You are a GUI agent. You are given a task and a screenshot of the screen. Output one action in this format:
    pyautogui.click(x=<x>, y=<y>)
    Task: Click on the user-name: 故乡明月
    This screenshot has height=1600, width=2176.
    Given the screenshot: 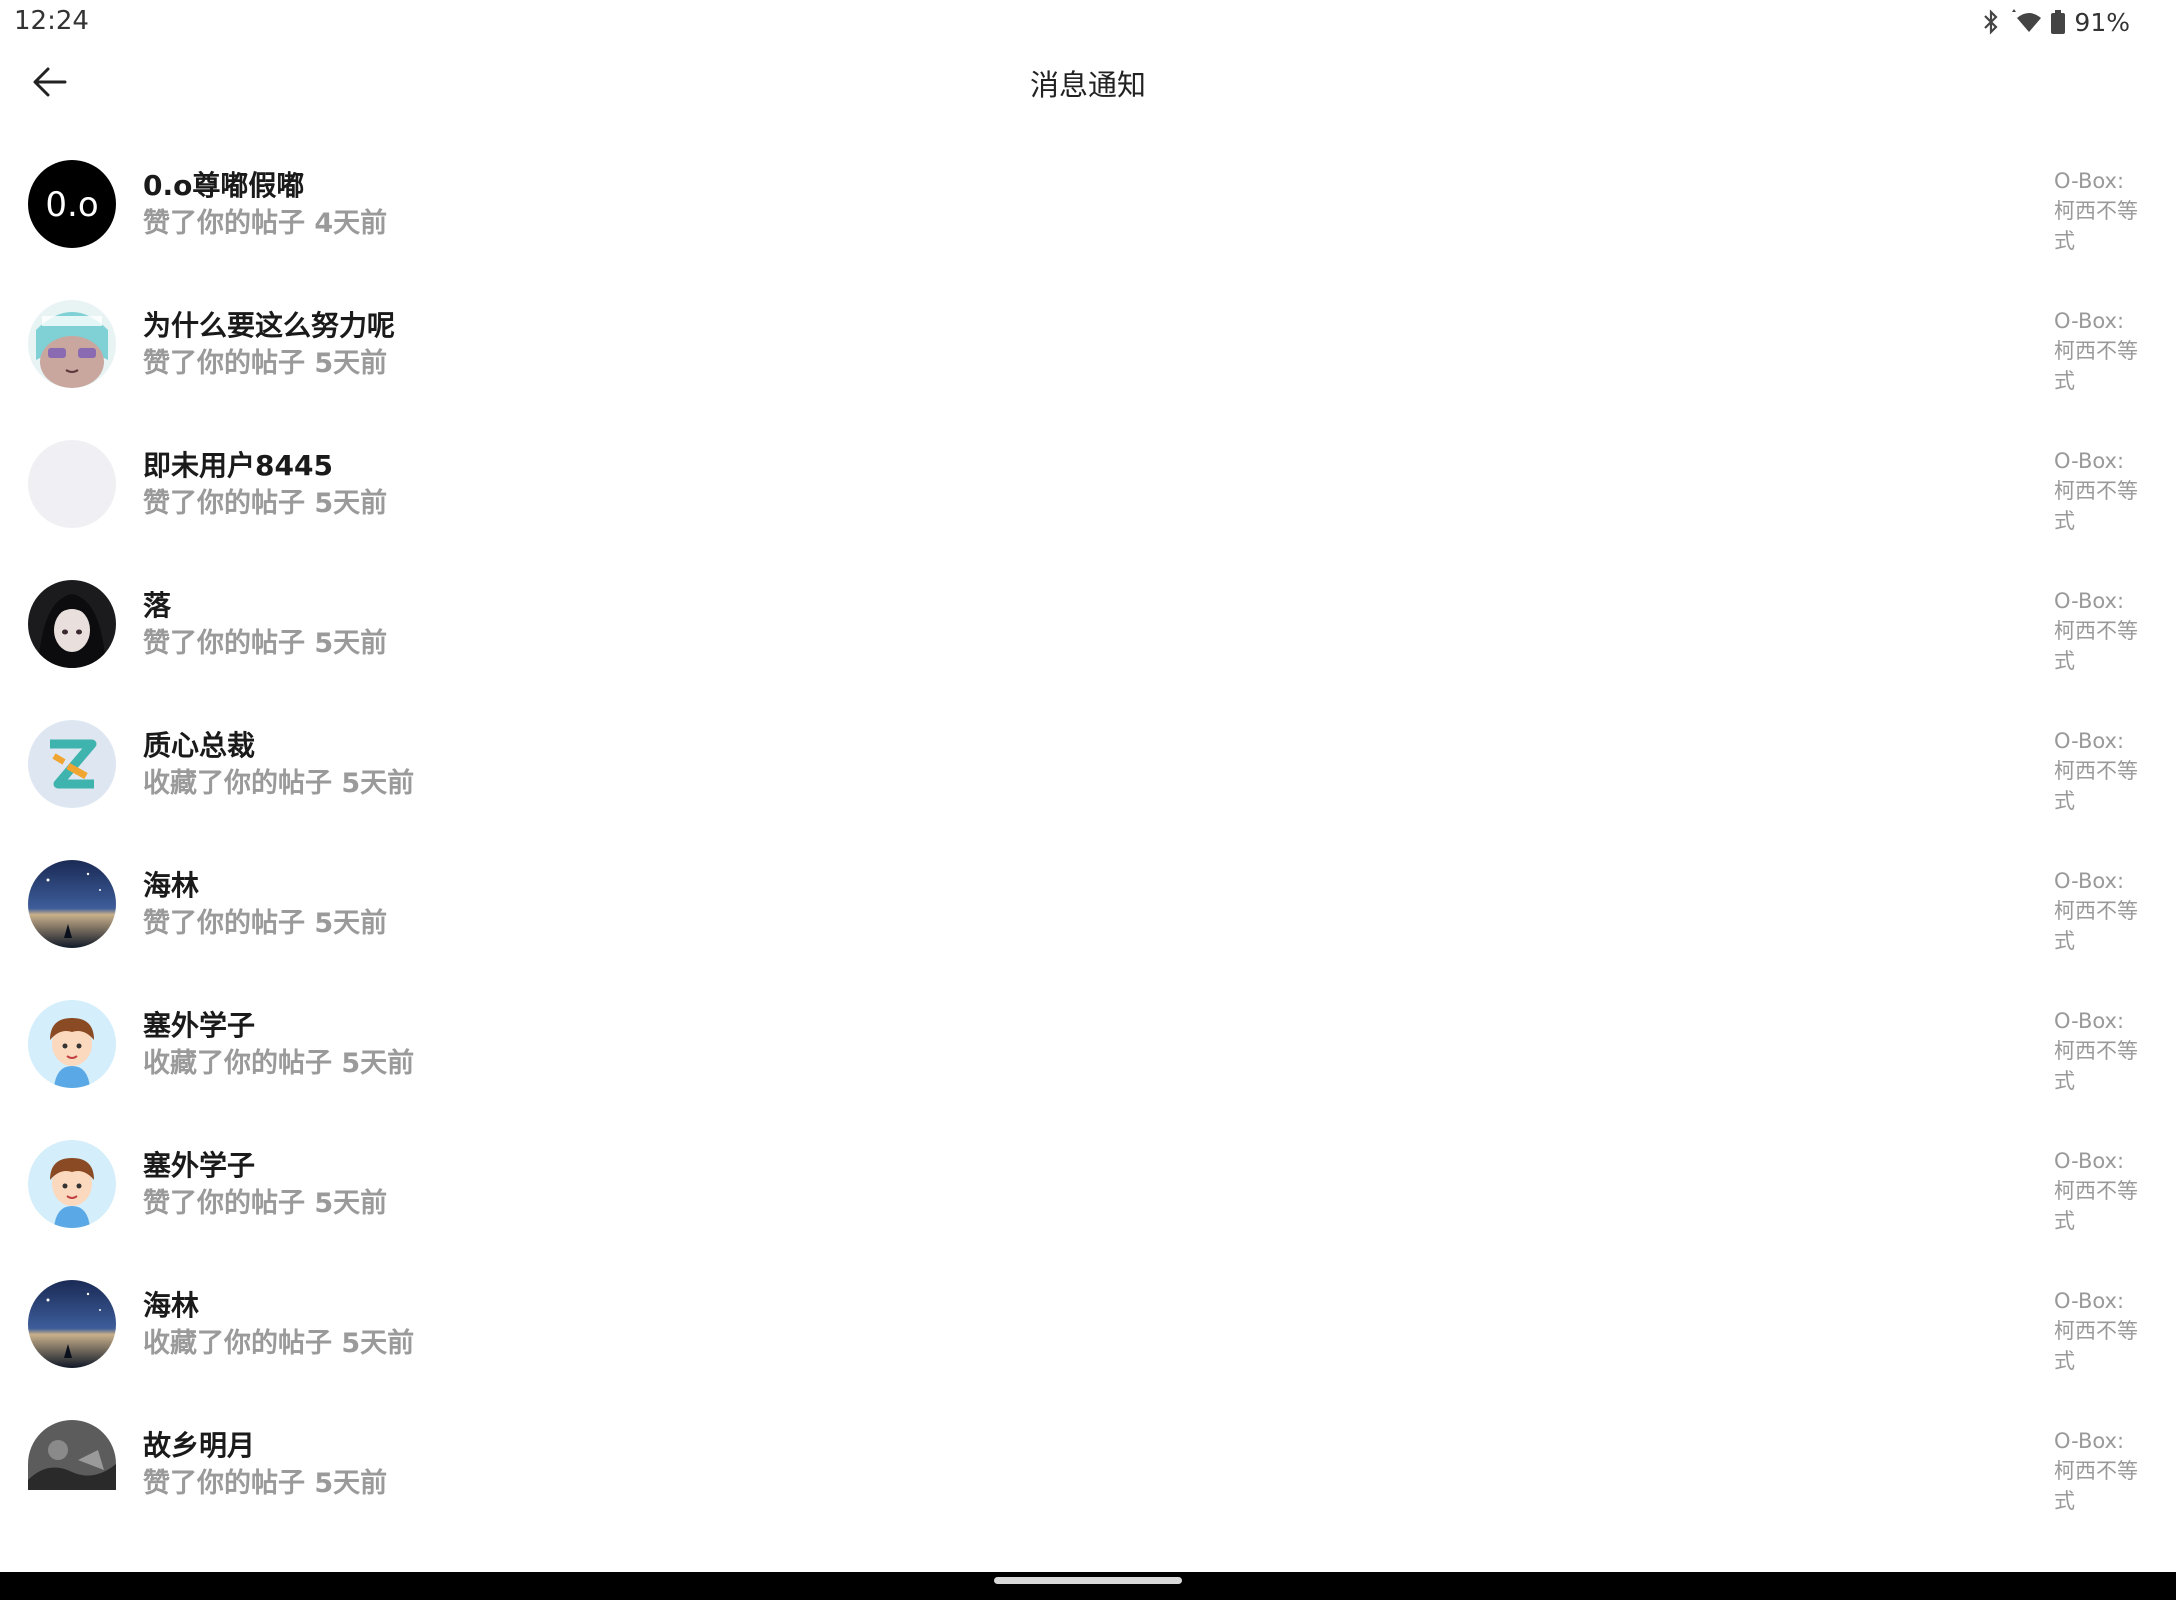 What is the action you would take?
    pyautogui.click(x=199, y=1444)
    